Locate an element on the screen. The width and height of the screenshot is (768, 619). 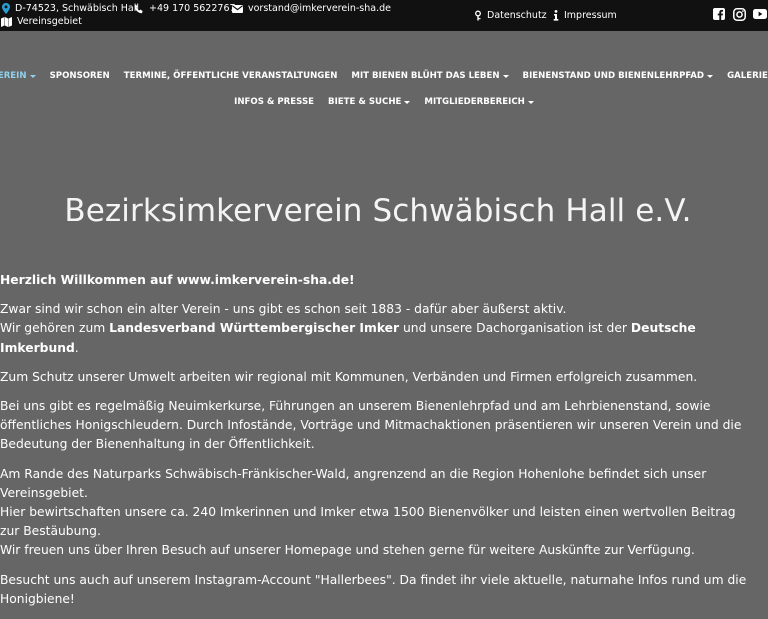
nav-item-infos-presse: Infos & Presse is located at coordinates (274, 102).